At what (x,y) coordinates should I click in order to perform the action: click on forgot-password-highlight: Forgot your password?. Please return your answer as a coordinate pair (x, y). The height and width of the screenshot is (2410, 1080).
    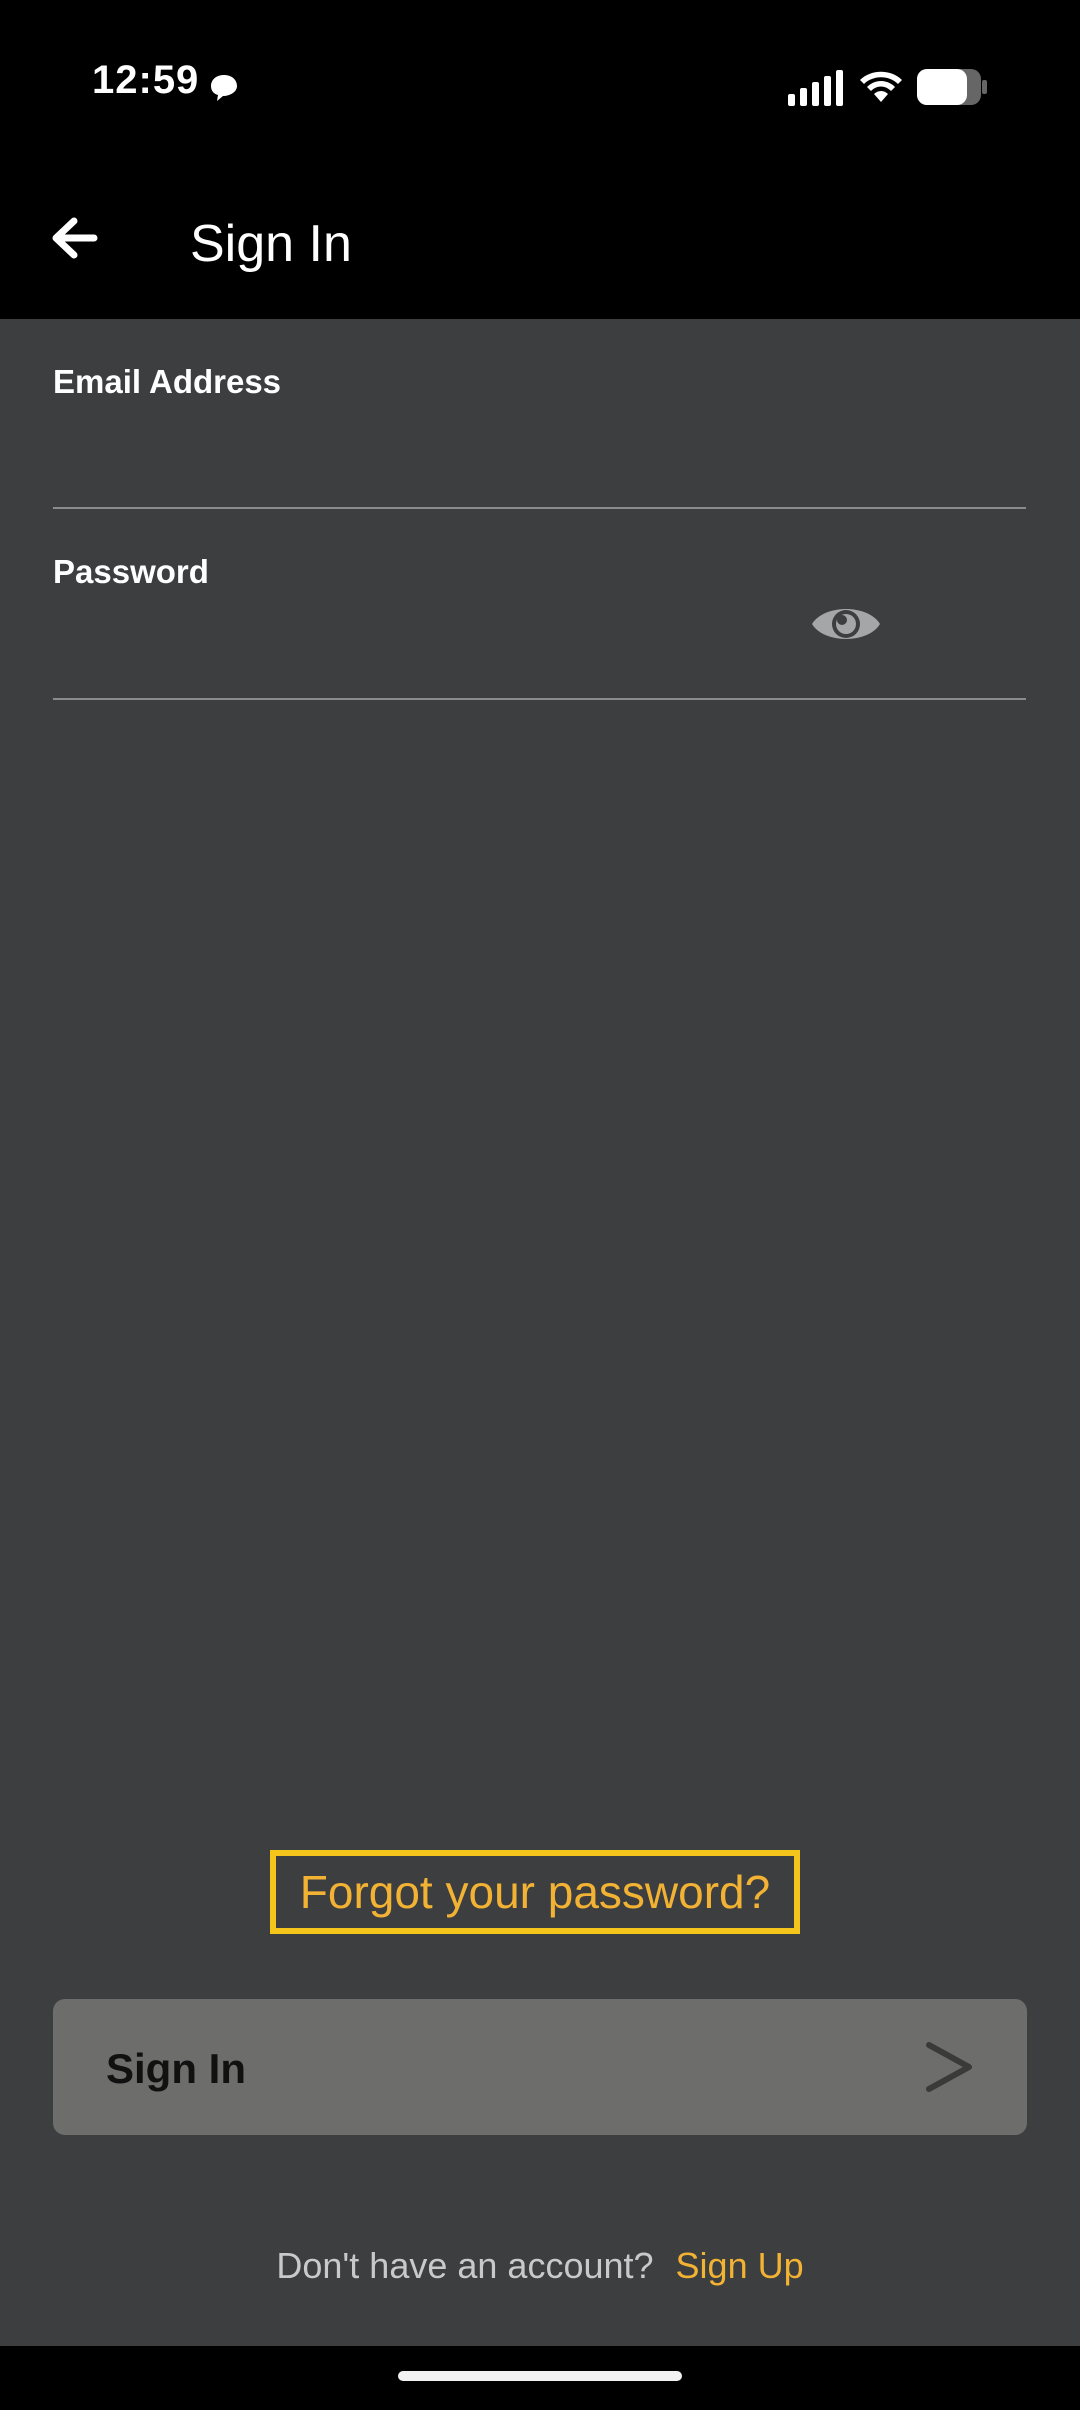
    Looking at the image, I should click on (535, 1892).